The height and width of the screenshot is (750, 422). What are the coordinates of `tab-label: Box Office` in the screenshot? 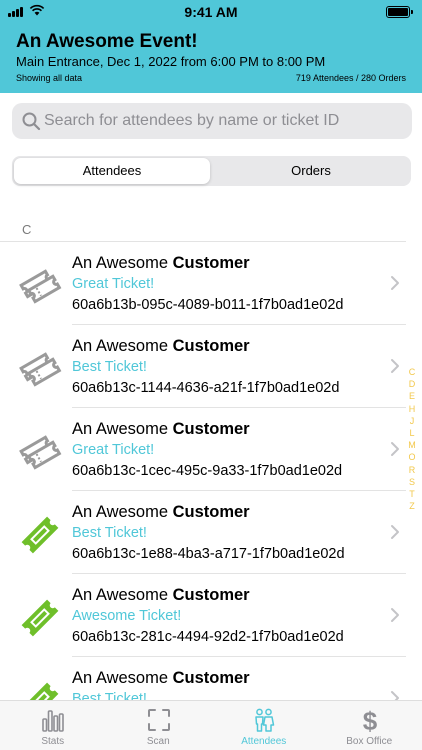 It's located at (369, 741).